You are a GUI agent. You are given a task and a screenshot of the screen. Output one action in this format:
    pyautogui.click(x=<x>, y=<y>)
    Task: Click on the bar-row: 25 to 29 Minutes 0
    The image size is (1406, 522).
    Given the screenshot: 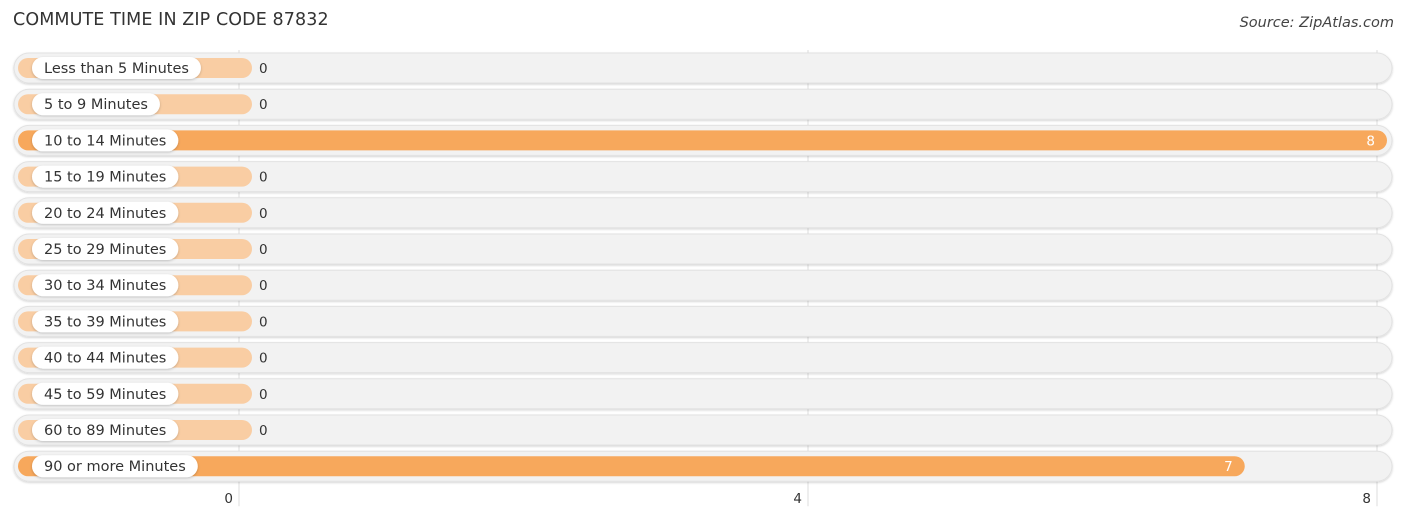 What is the action you would take?
    pyautogui.click(x=703, y=249)
    